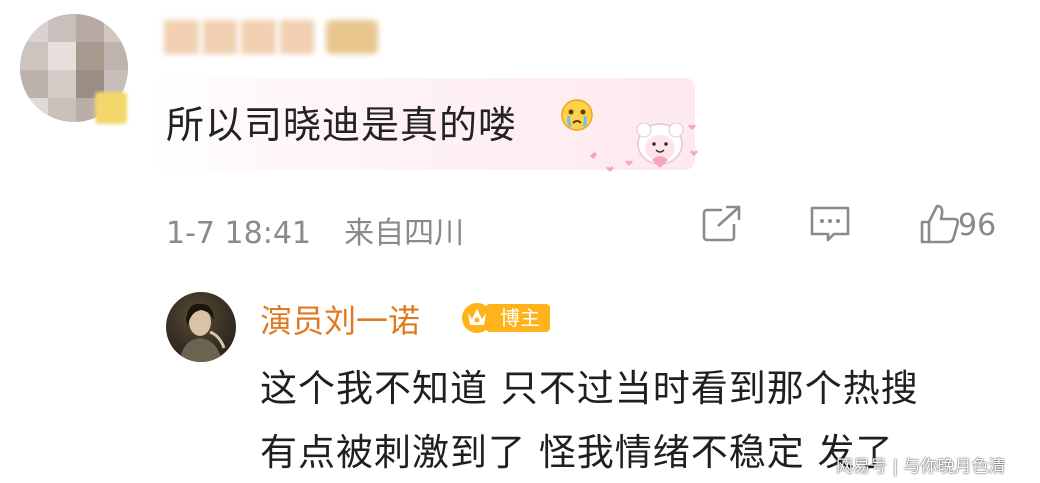 The width and height of the screenshot is (1040, 483). I want to click on like-icon, so click(940, 224).